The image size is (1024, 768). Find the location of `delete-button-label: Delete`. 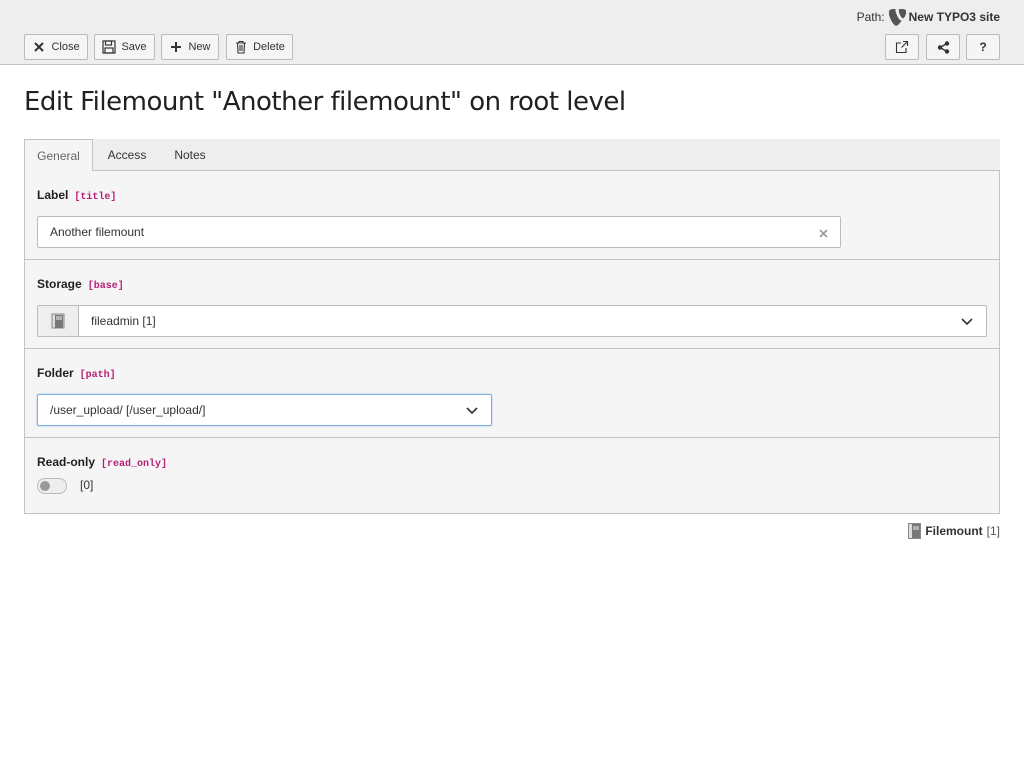

delete-button-label: Delete is located at coordinates (269, 47).